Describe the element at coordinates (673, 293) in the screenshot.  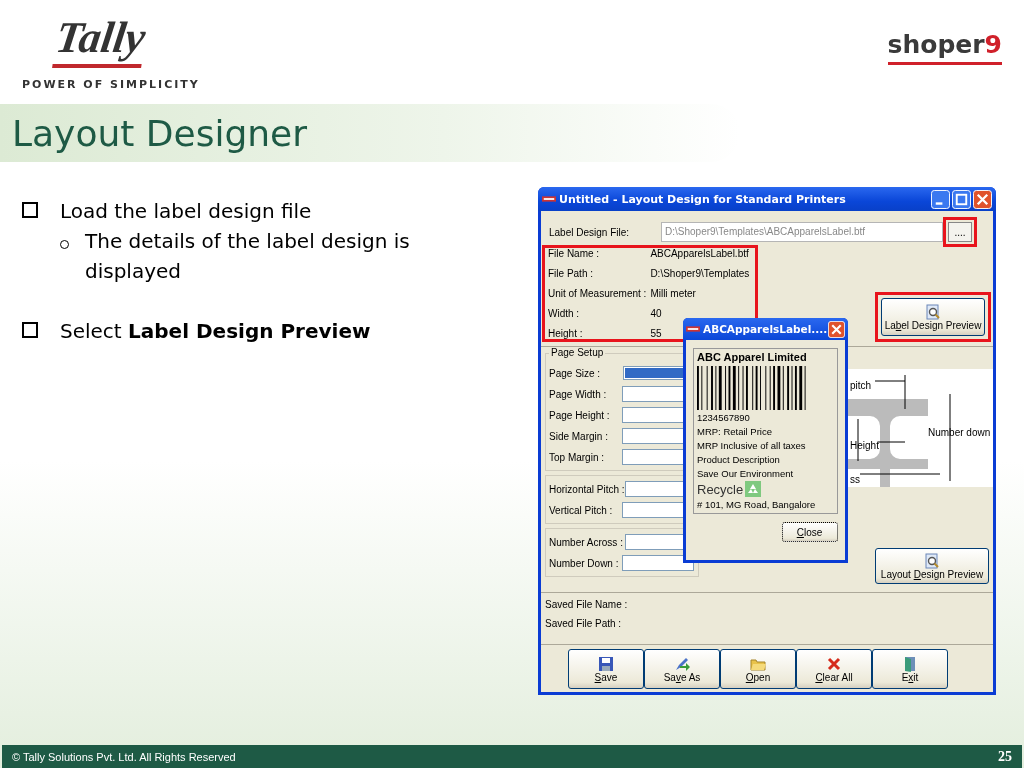
I see `info-value: Milli meter` at that location.